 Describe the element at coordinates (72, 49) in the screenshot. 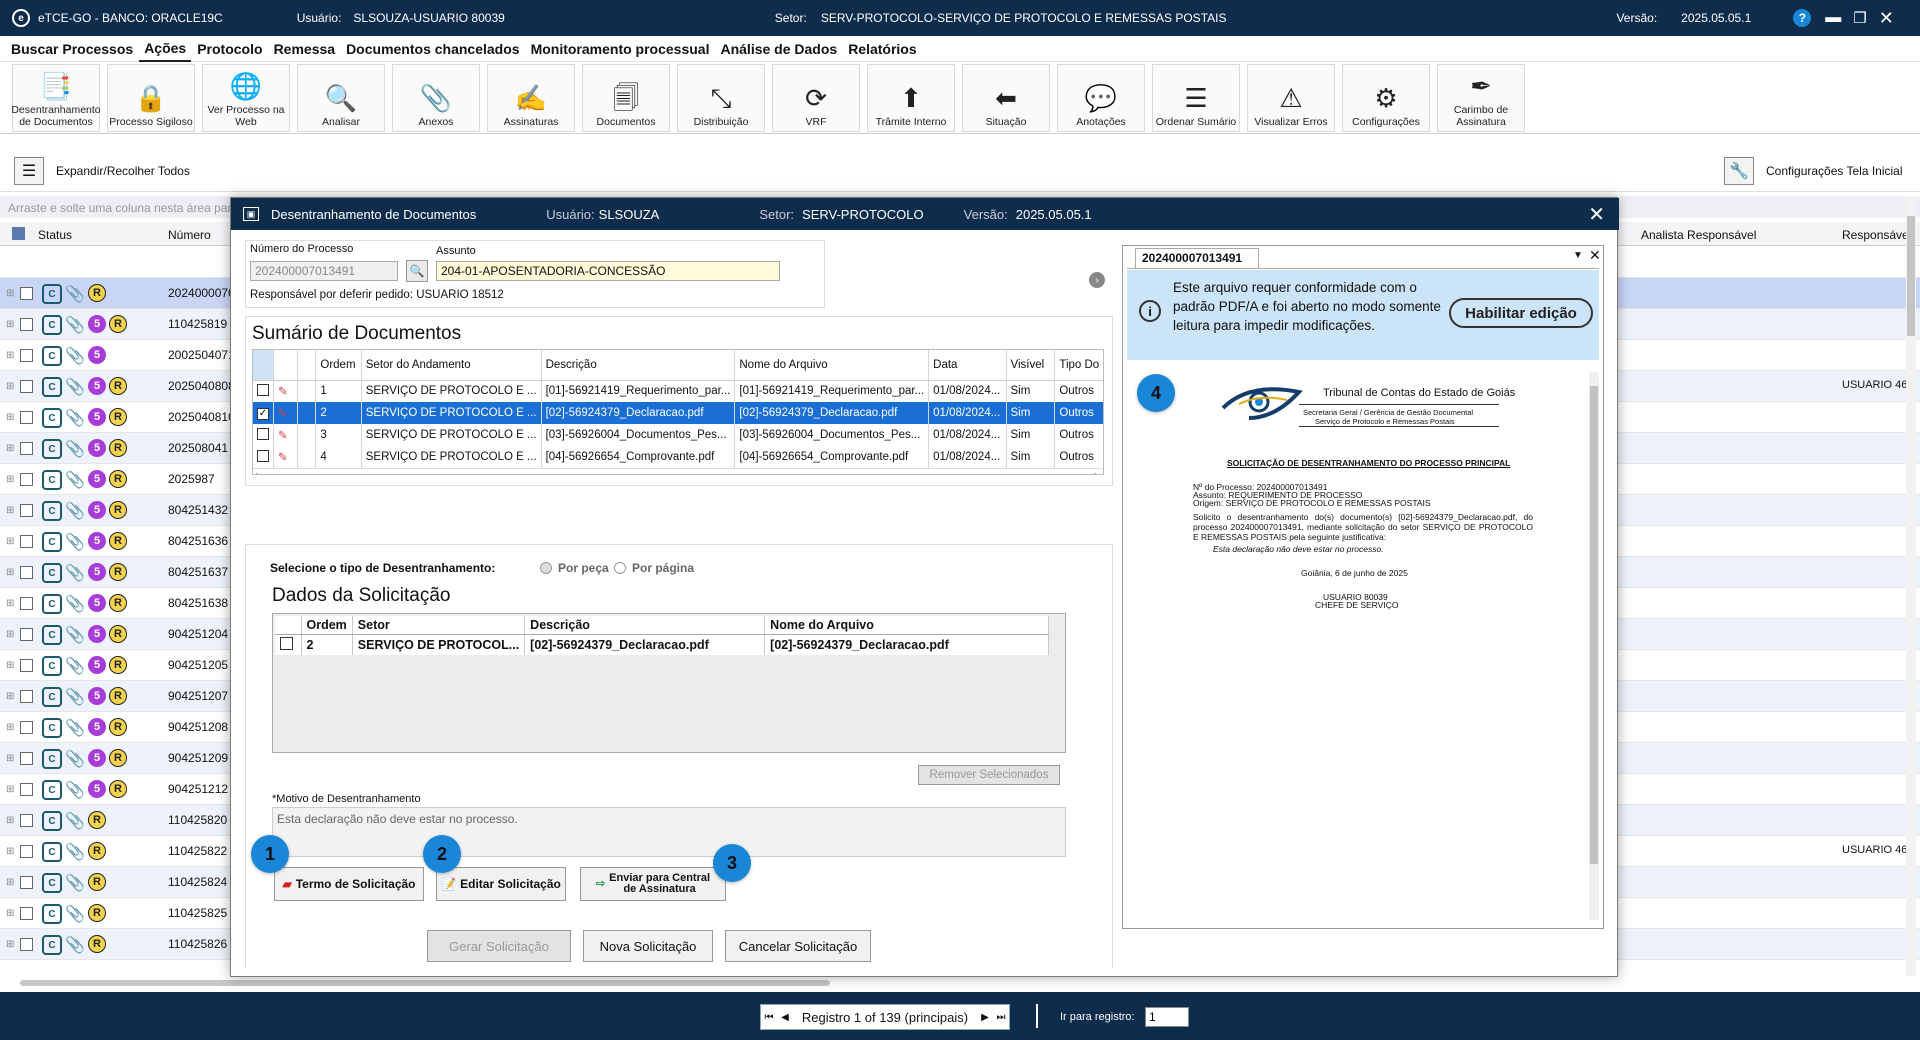

I see `menu-item-0: Buscar Processos` at that location.